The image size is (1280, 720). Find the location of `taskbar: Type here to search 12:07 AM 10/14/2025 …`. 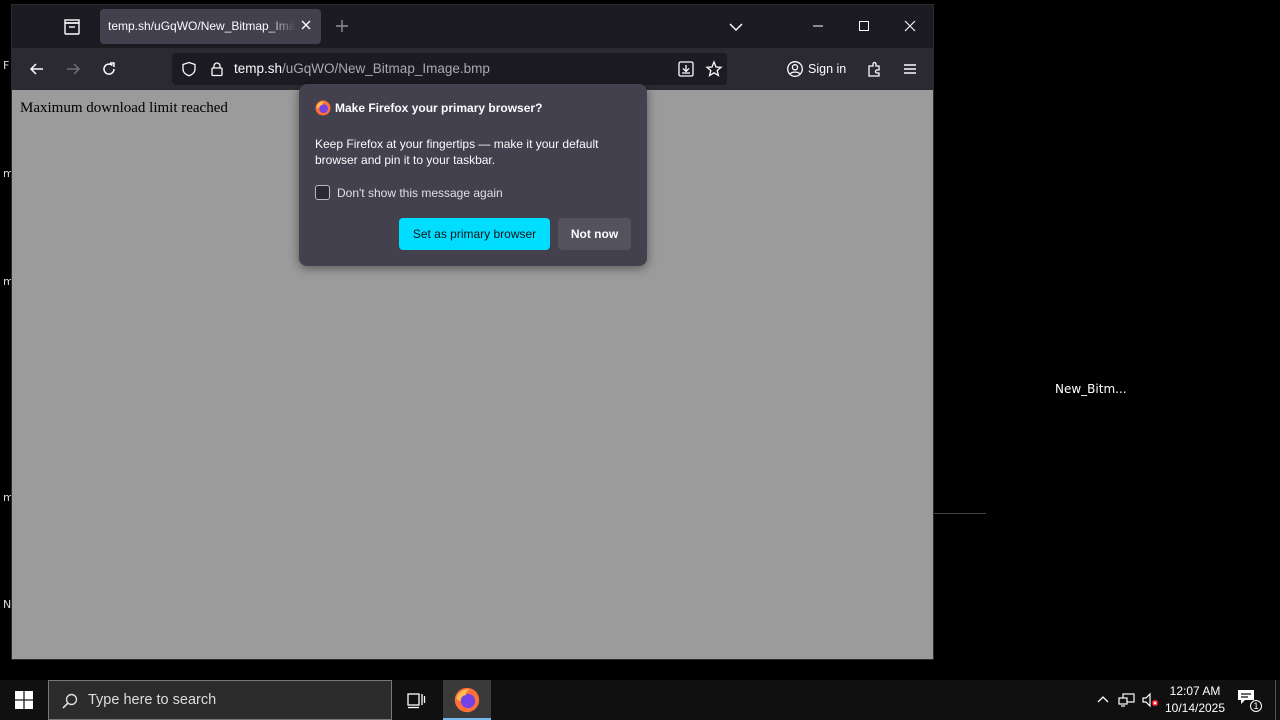

taskbar: Type here to search 12:07 AM 10/14/2025 … is located at coordinates (640, 700).